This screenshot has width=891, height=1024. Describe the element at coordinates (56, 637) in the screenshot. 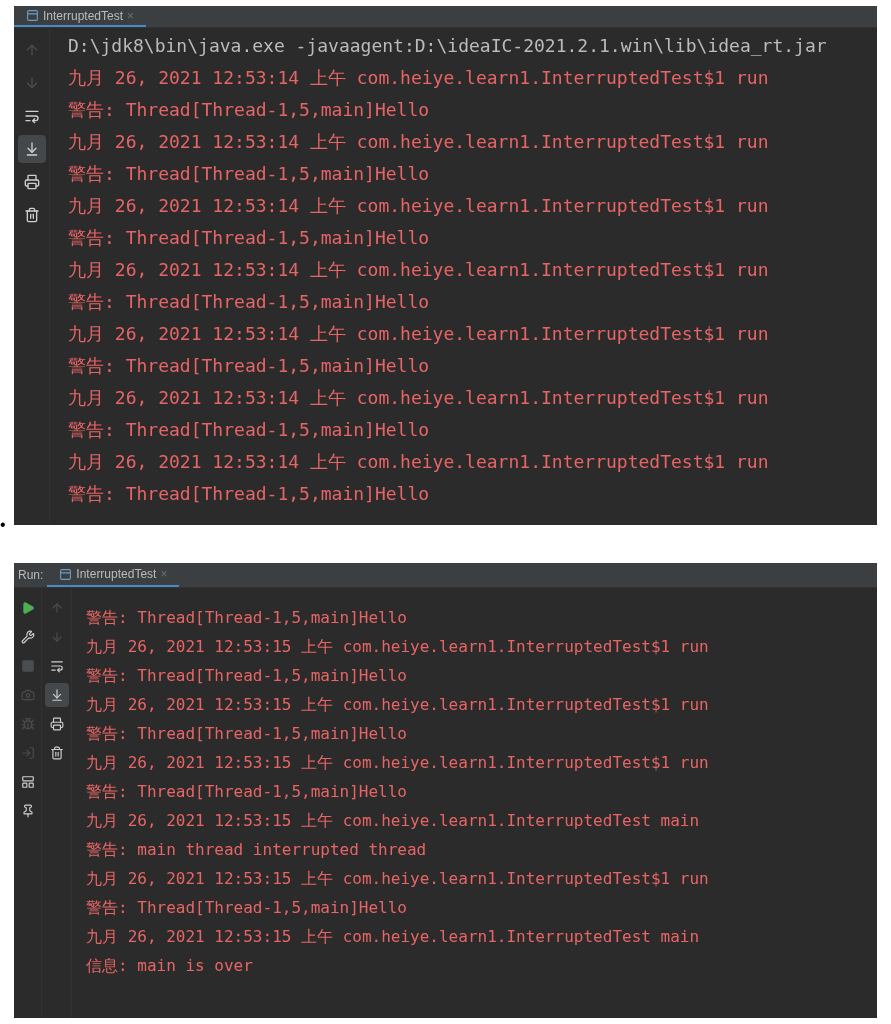

I see `arrow-down-icon` at that location.